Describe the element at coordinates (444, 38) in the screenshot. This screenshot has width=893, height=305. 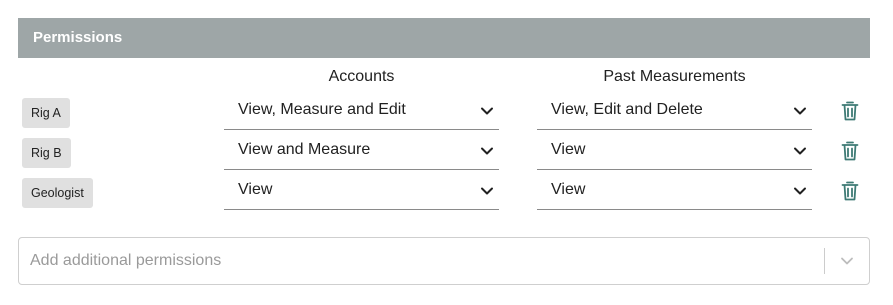
I see `permissions-panel-header: Permissions` at that location.